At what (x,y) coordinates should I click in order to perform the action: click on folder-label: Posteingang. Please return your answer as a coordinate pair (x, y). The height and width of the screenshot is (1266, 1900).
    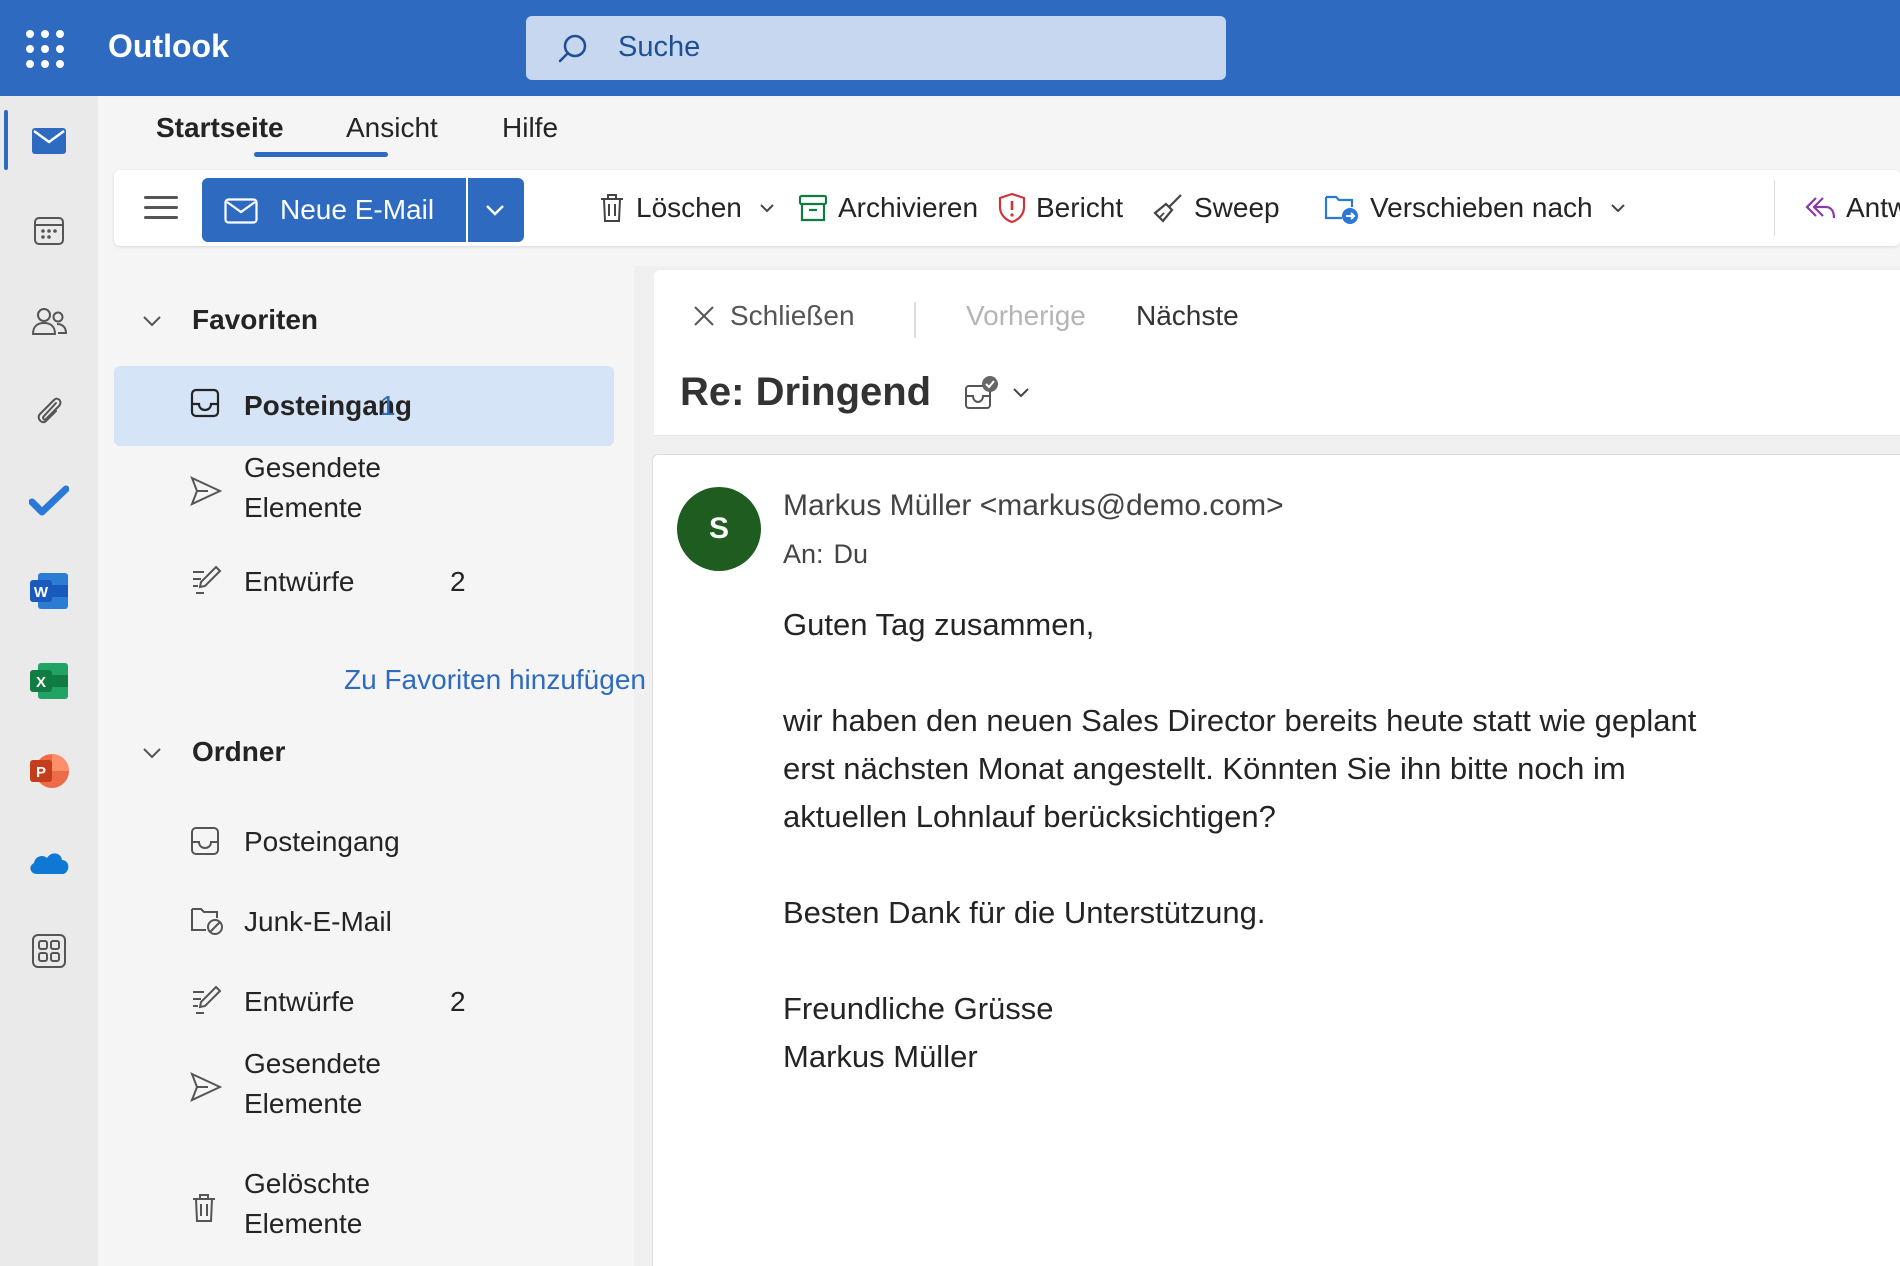
    Looking at the image, I should click on (322, 841).